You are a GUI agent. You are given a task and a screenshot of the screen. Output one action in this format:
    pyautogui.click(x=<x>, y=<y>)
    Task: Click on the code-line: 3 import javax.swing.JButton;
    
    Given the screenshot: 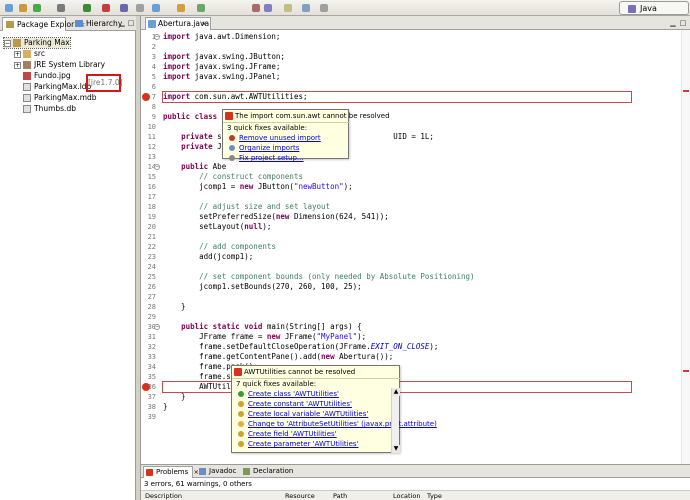 What is the action you would take?
    pyautogui.click(x=411, y=57)
    